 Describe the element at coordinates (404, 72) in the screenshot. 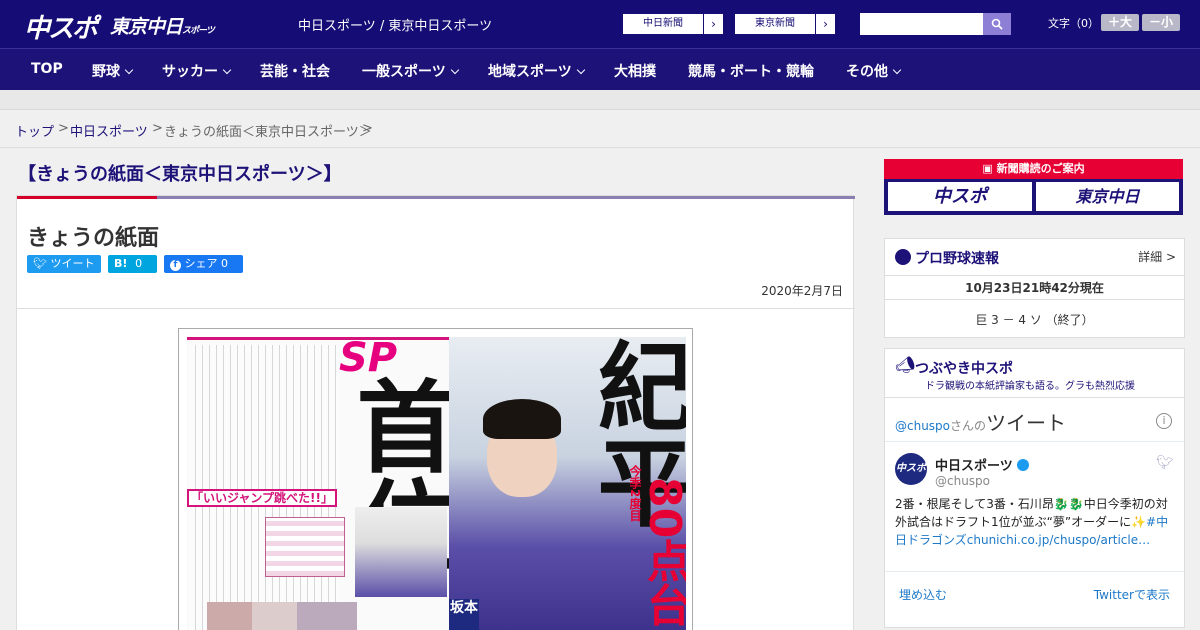

I see `nav-label: 一般スポーツ` at that location.